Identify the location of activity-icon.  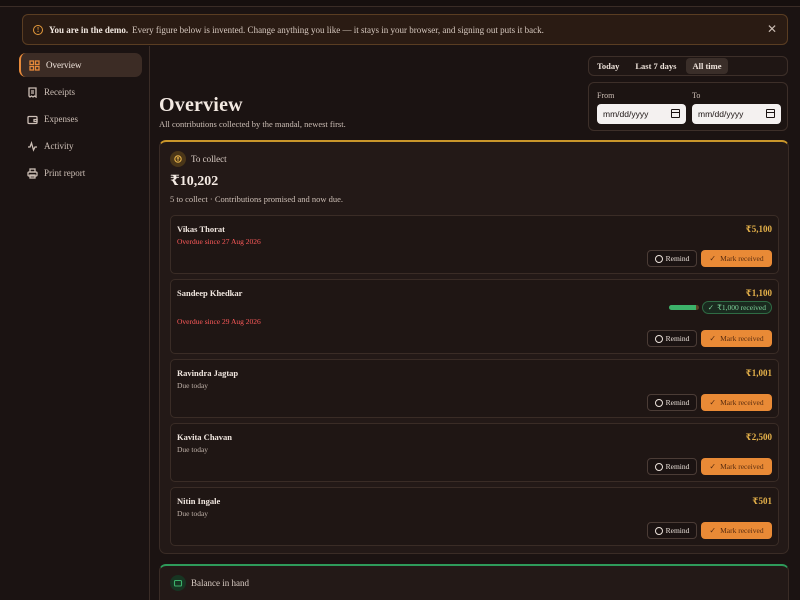
(32, 146).